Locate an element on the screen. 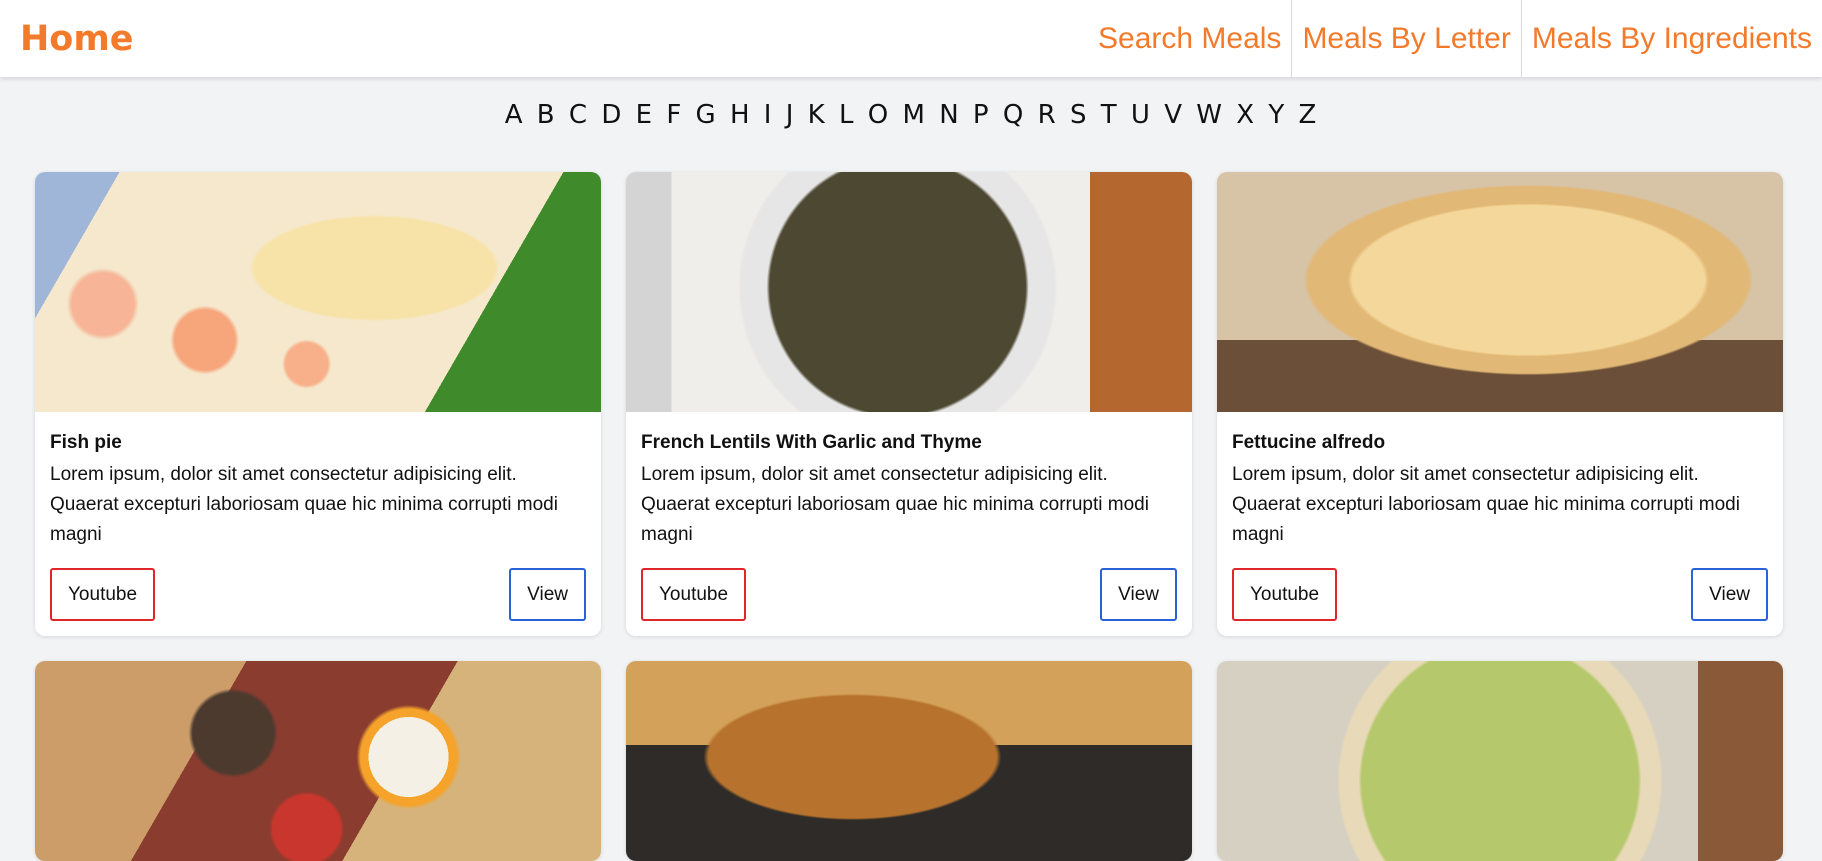 The width and height of the screenshot is (1822, 861). home-link: Home is located at coordinates (67, 38).